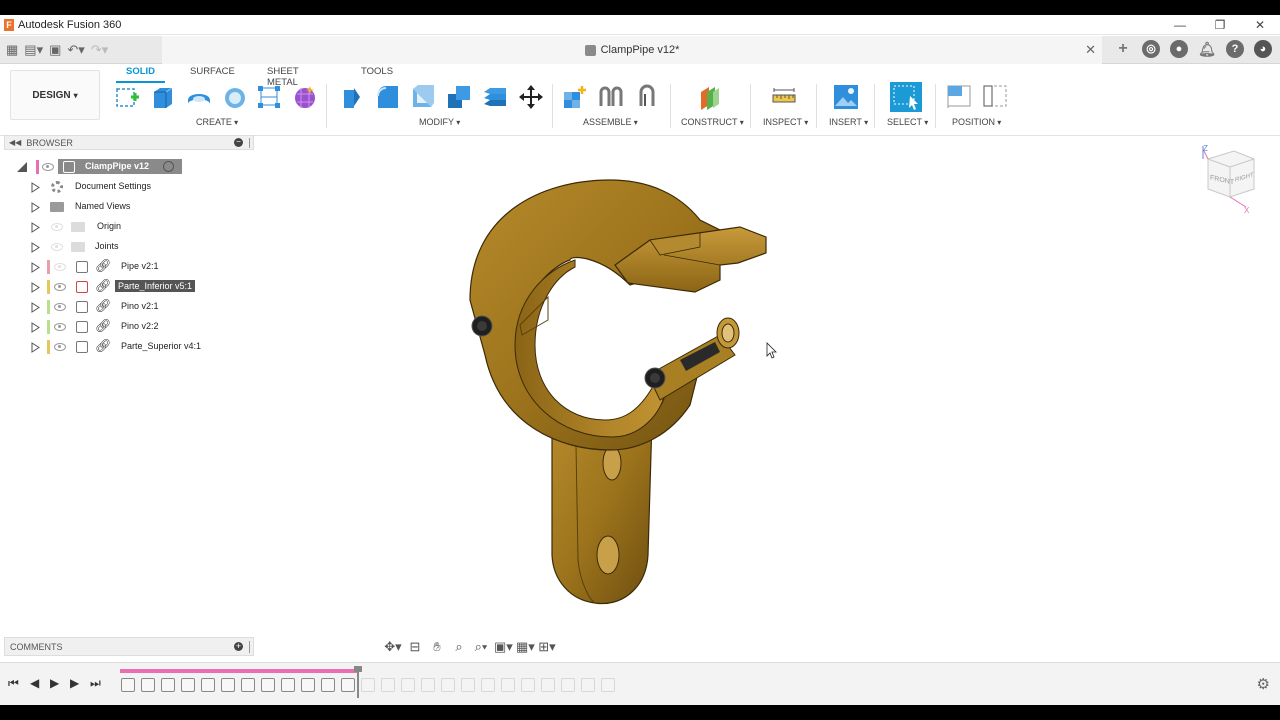 The width and height of the screenshot is (1280, 720). What do you see at coordinates (503, 647) in the screenshot?
I see `display-settings-icon: ▣▾` at bounding box center [503, 647].